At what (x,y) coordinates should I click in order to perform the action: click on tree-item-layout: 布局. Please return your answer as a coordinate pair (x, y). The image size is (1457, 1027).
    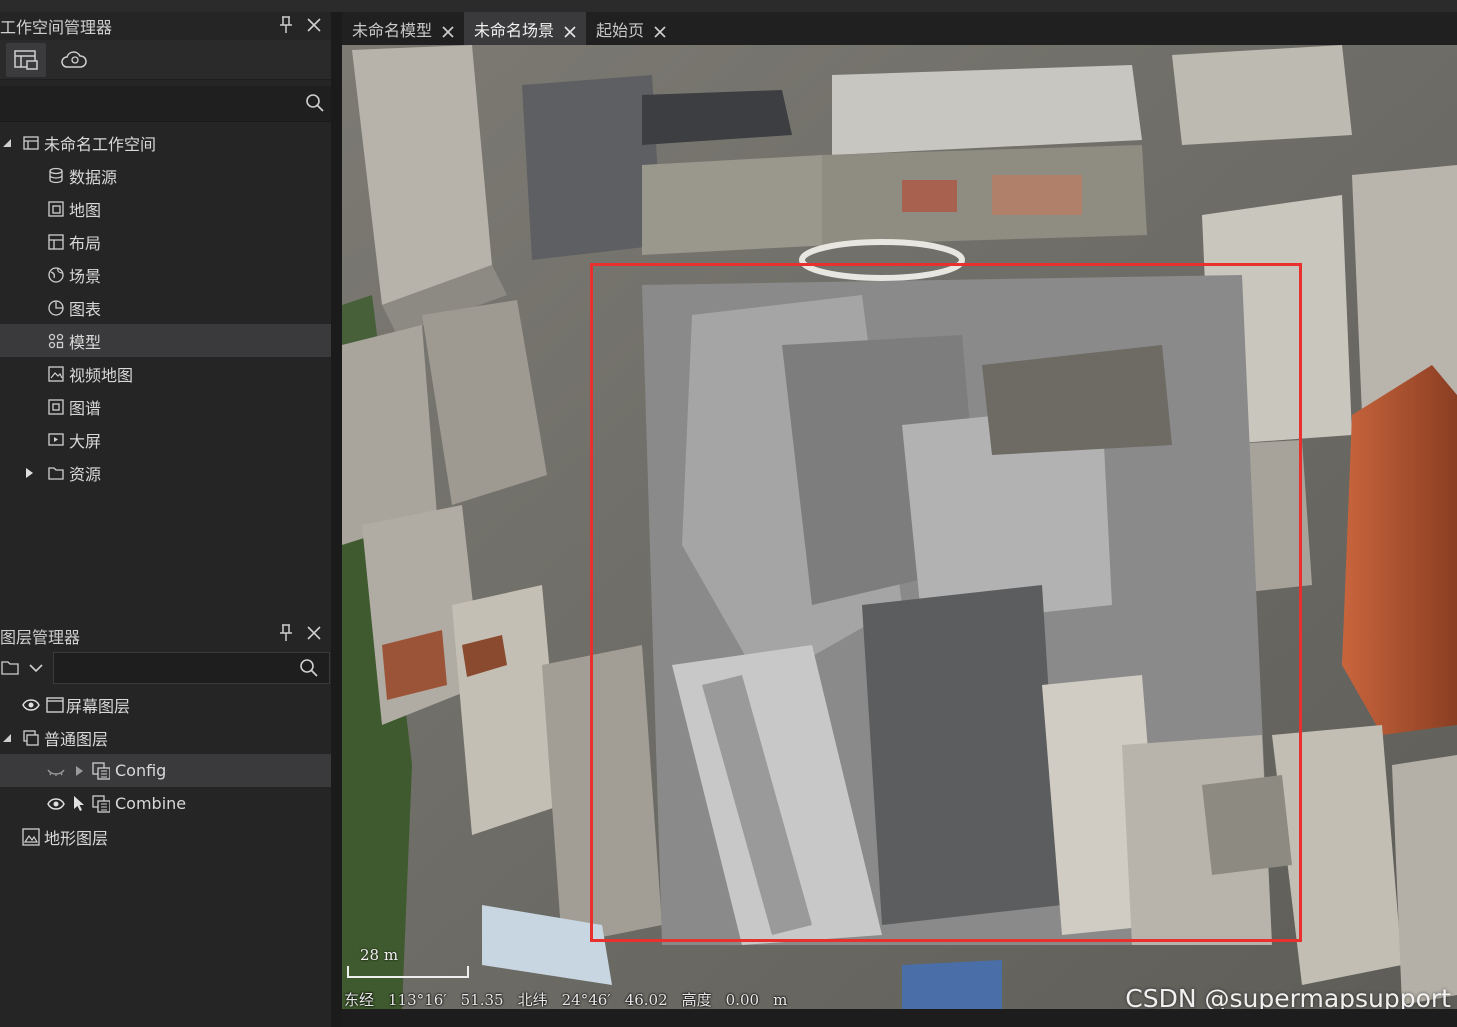
    Looking at the image, I should click on (165, 241).